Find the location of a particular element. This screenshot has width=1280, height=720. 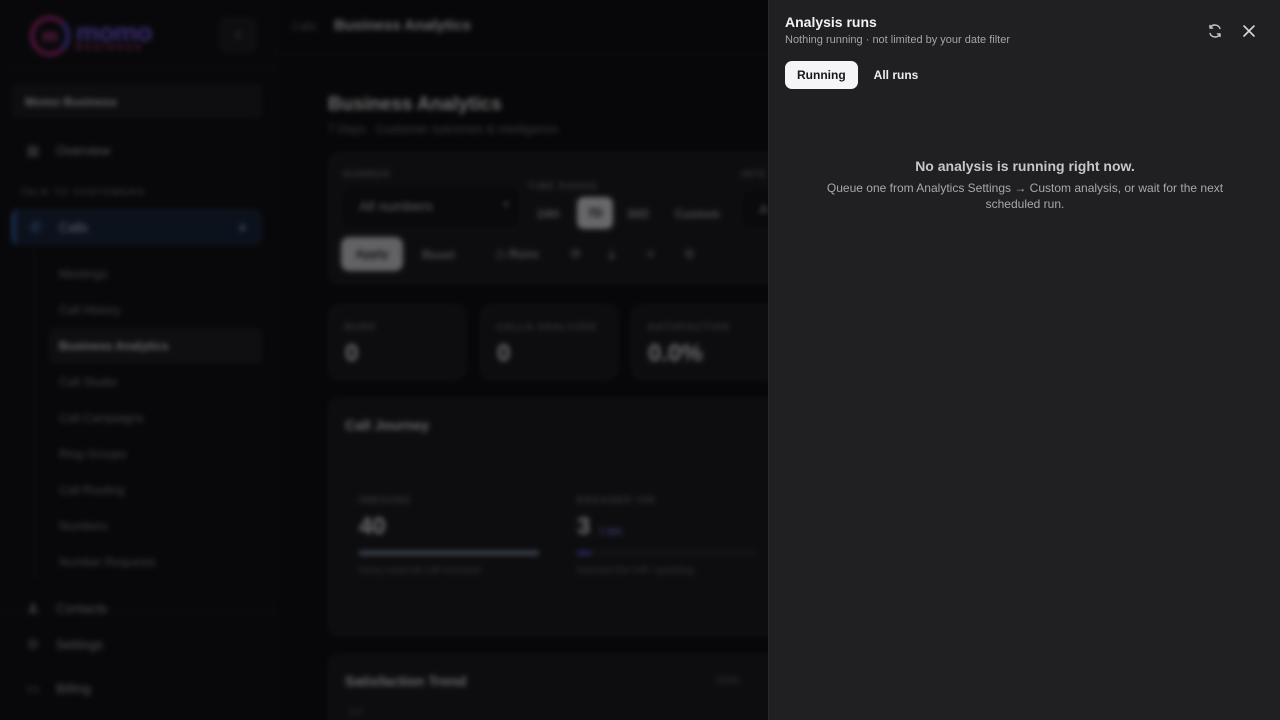

close-icon is located at coordinates (1249, 31).